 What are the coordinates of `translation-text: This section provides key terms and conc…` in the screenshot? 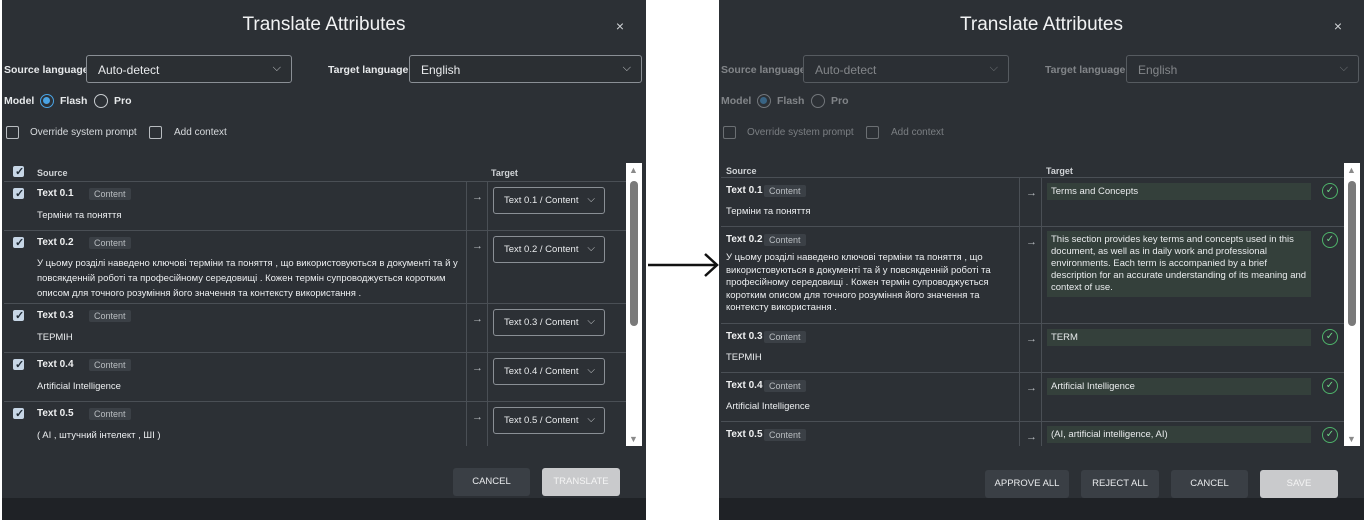 It's located at (1179, 264).